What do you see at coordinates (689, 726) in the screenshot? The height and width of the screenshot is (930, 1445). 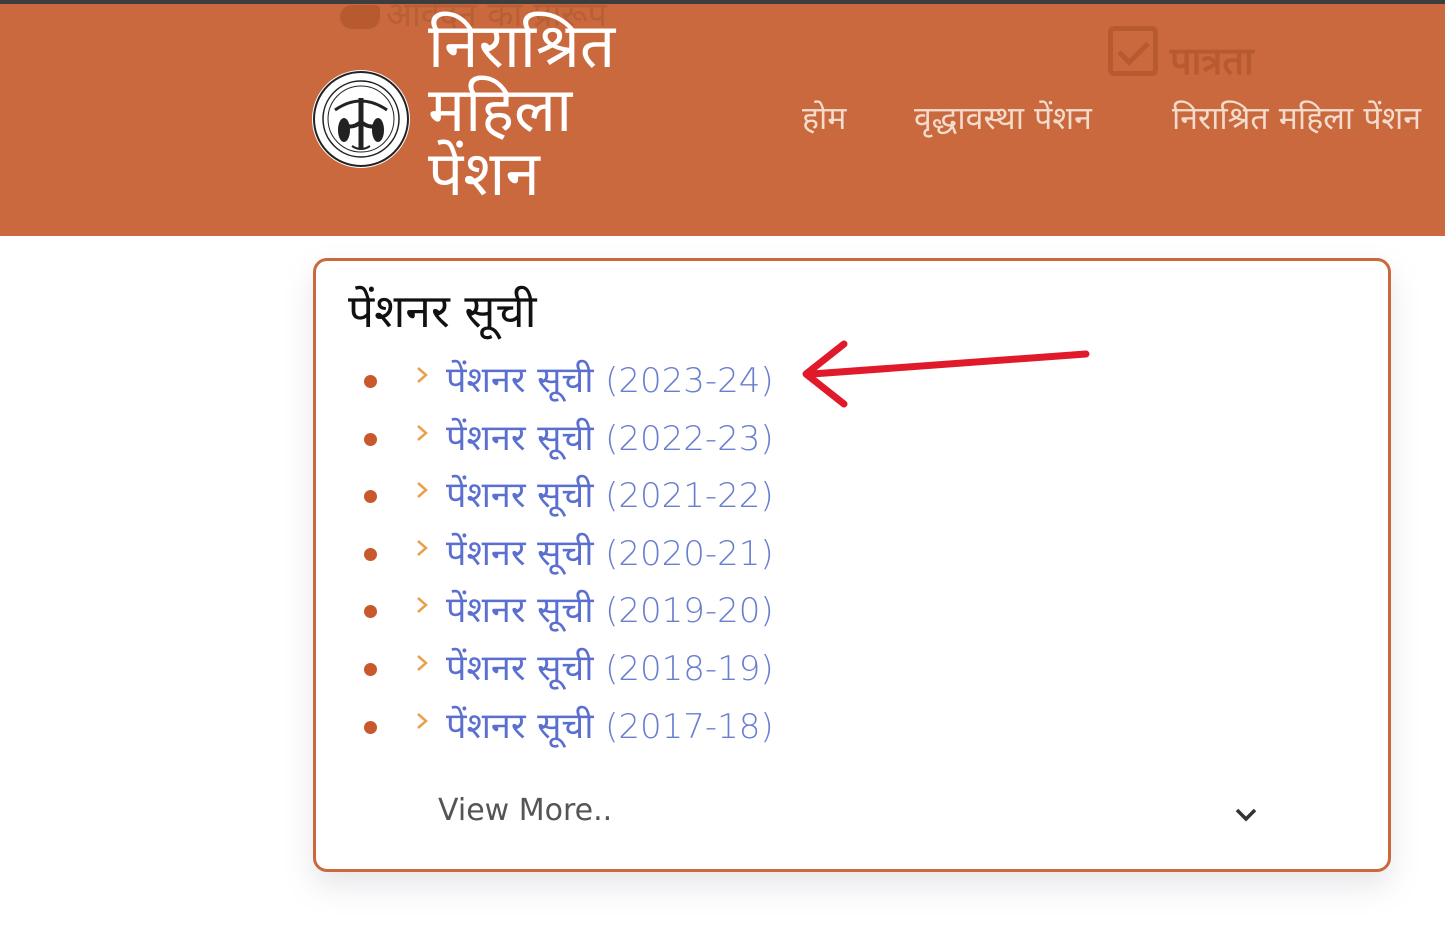 I see `link-year: (2017-18)` at bounding box center [689, 726].